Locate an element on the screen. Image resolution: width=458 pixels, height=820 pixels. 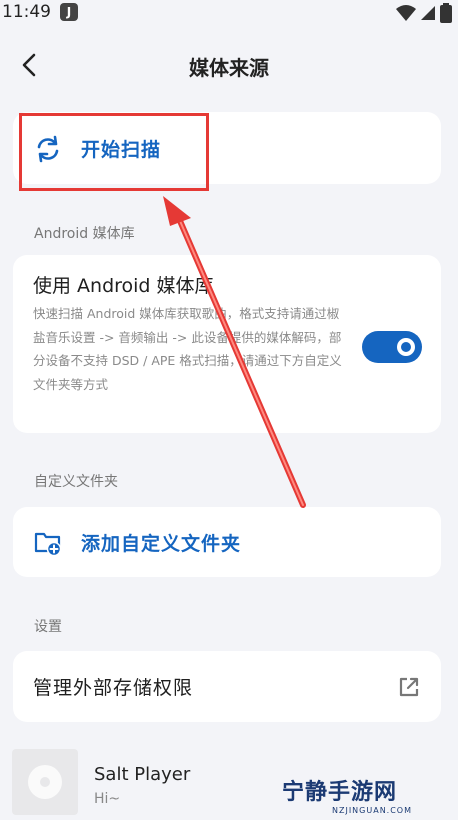
battery-icon is located at coordinates (446, 13).